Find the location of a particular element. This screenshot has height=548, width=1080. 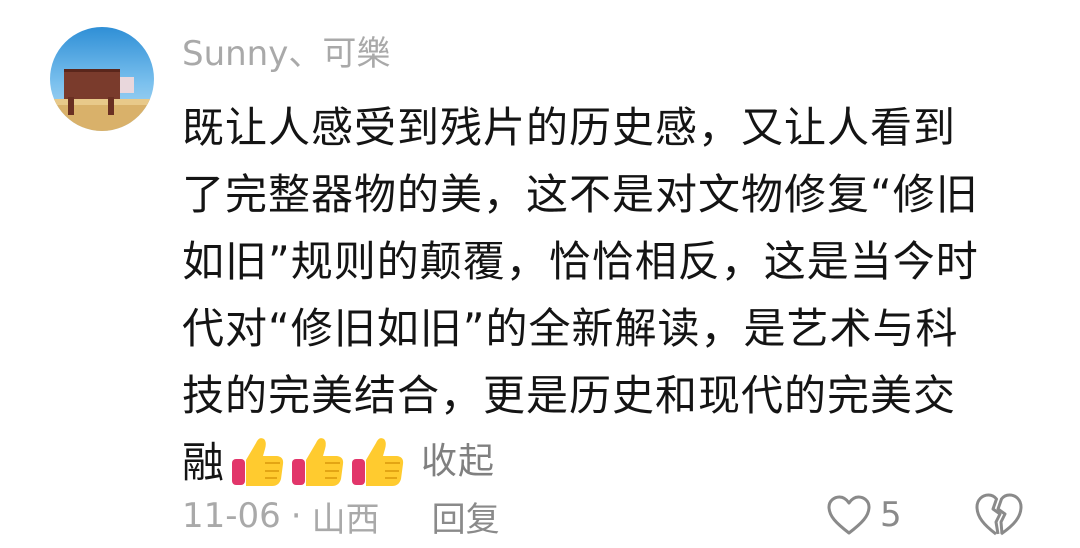

comment-line: 如旧”规则的颠覆，恰恰相反，这是当今时 is located at coordinates (580, 261).